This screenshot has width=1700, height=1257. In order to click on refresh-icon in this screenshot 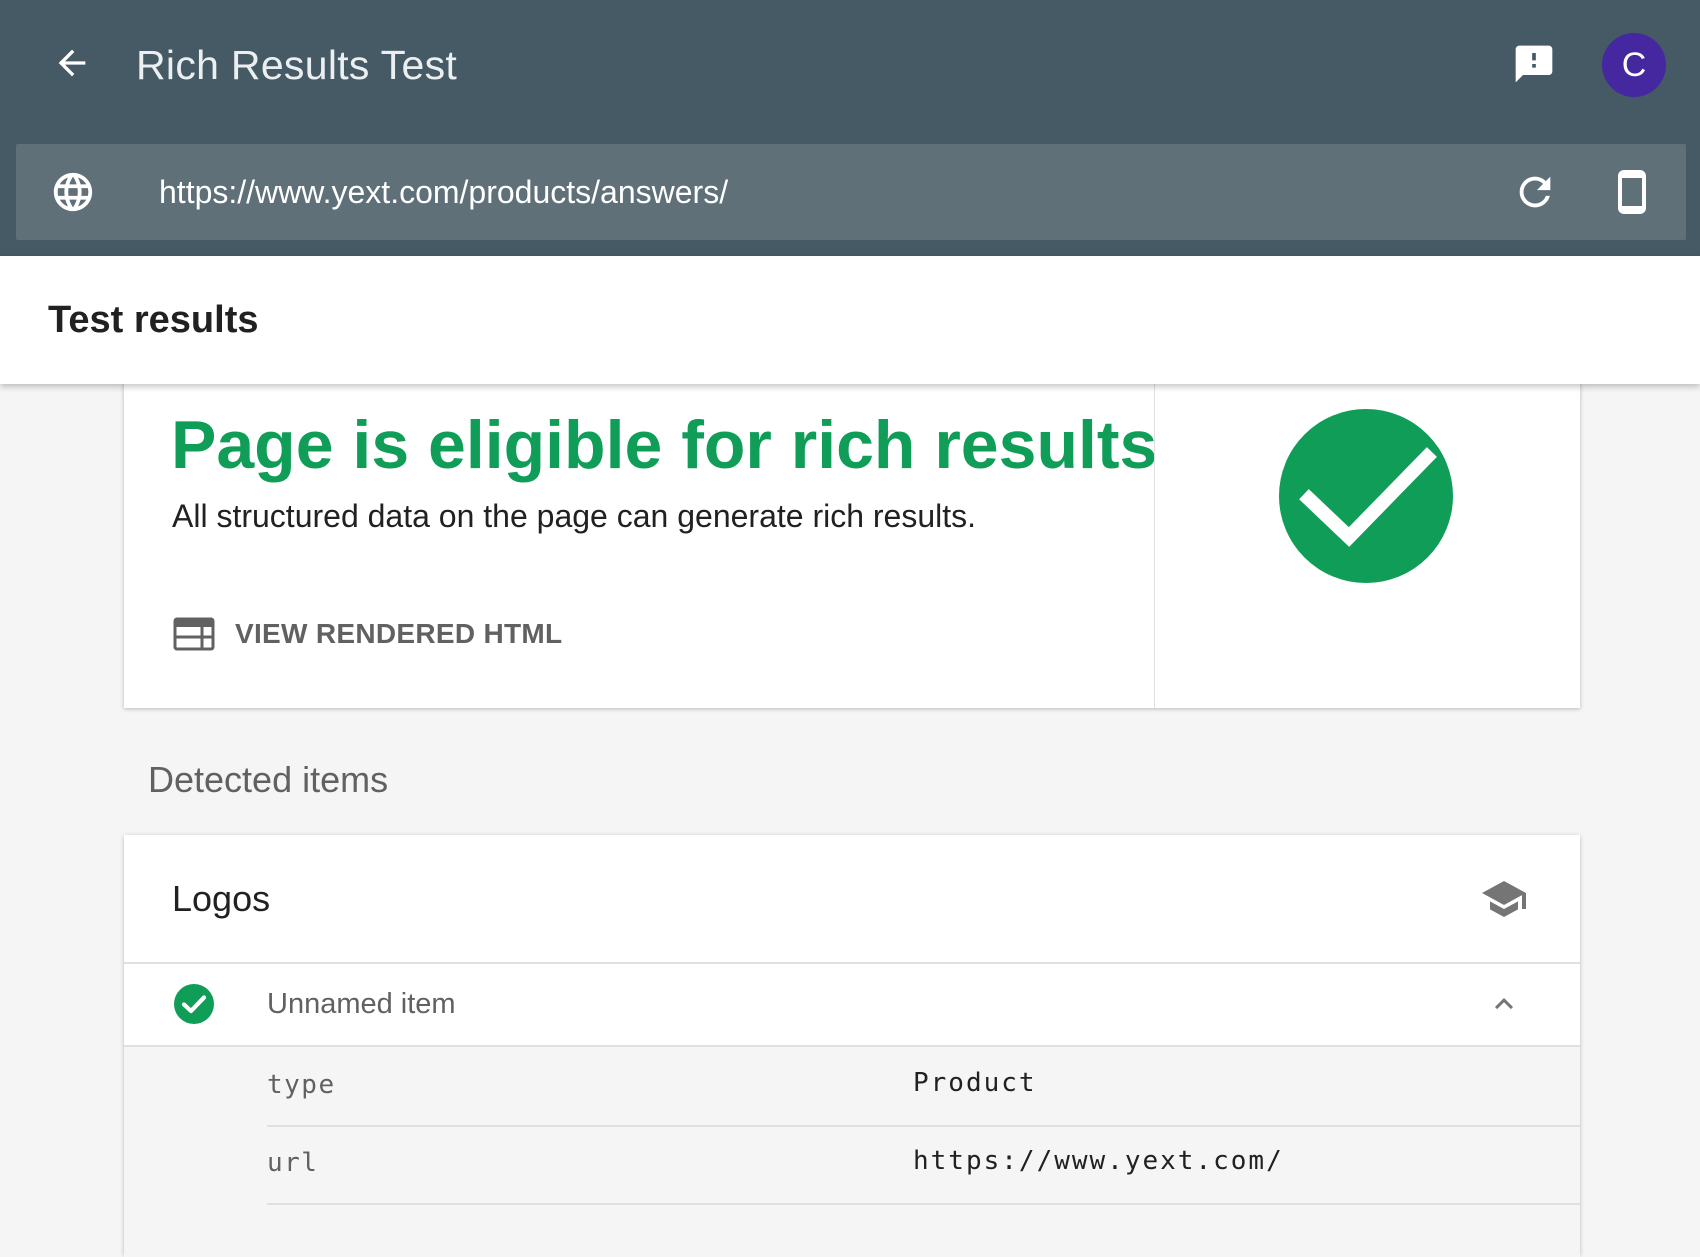, I will do `click(1535, 192)`.